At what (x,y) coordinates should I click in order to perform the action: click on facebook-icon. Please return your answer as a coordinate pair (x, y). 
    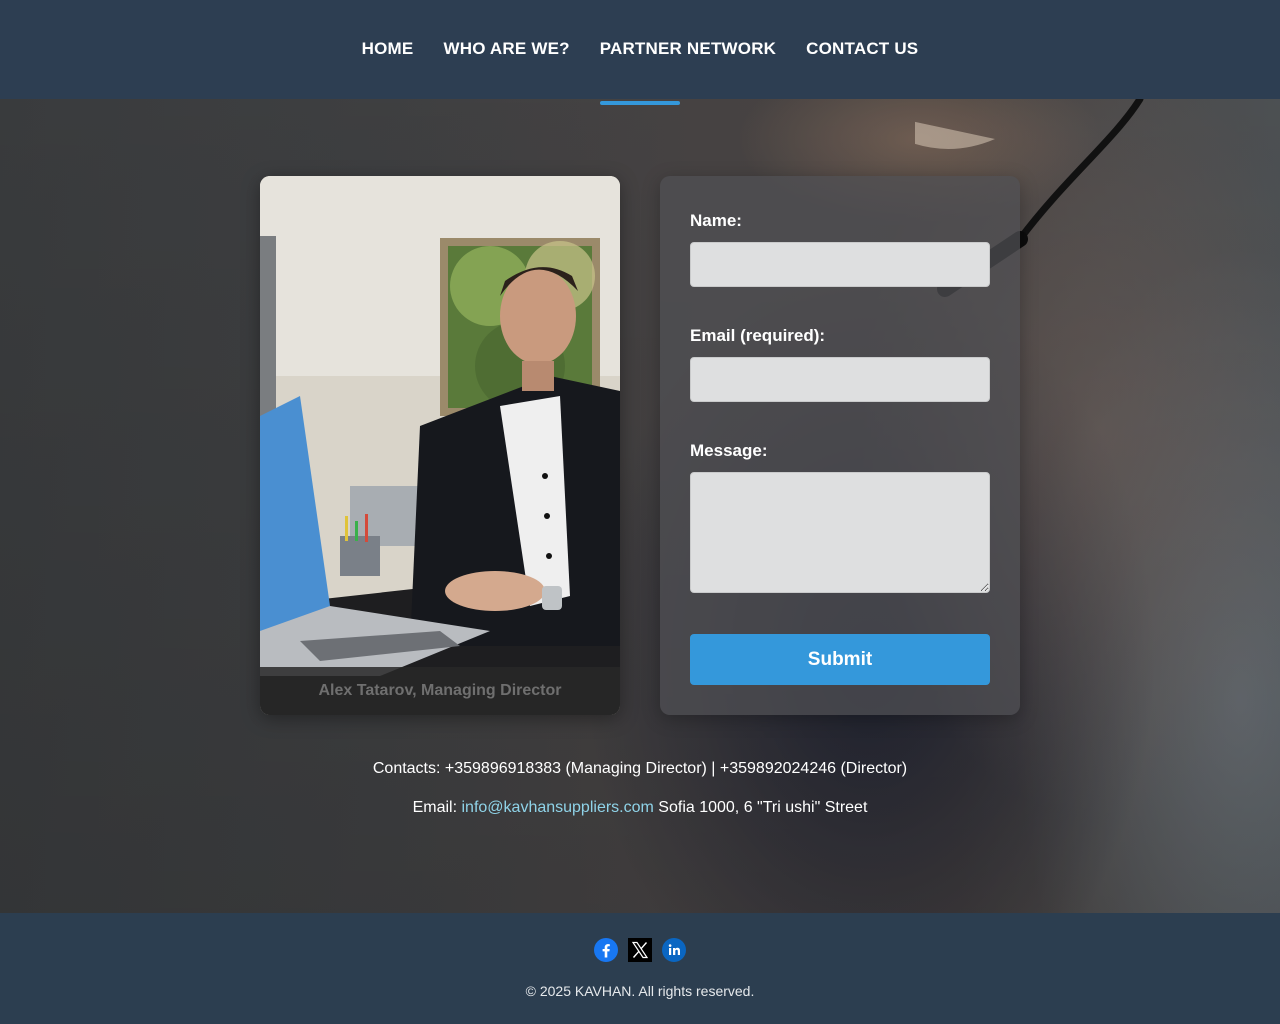
    Looking at the image, I should click on (606, 950).